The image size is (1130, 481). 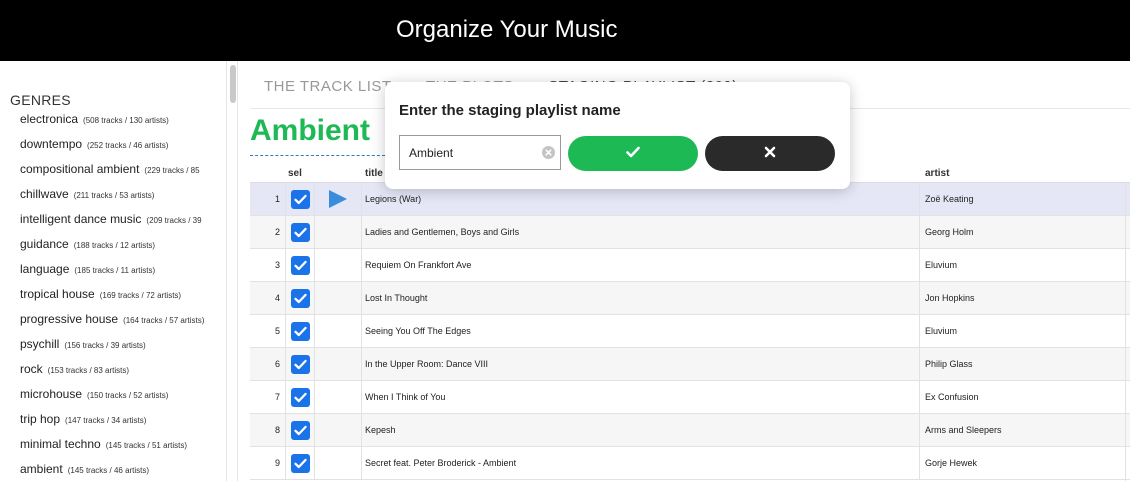 What do you see at coordinates (548, 152) in the screenshot?
I see `clear-input-icon` at bounding box center [548, 152].